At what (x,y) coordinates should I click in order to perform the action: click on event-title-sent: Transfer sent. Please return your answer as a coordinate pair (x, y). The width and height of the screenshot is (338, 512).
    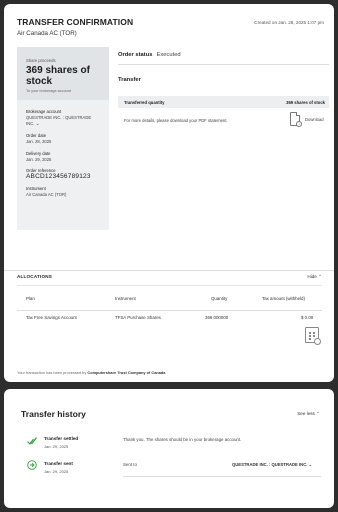
    Looking at the image, I should click on (58, 463).